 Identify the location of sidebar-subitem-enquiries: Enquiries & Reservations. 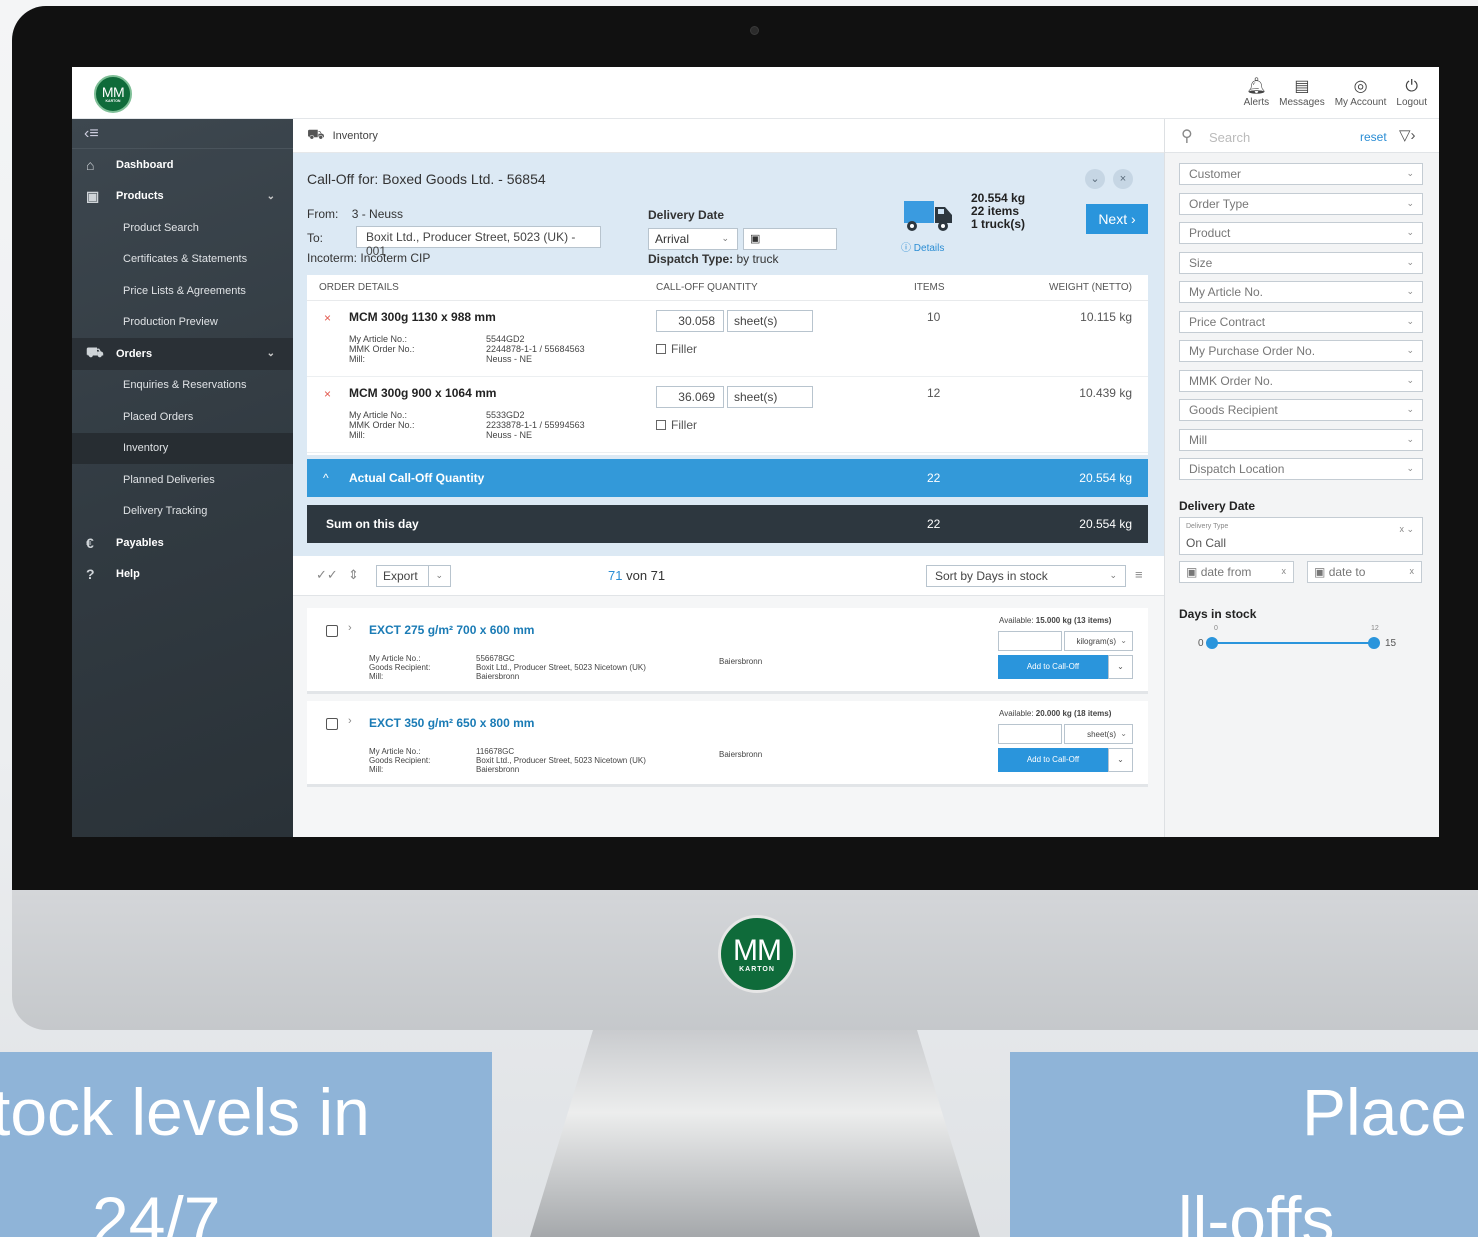
(182, 386).